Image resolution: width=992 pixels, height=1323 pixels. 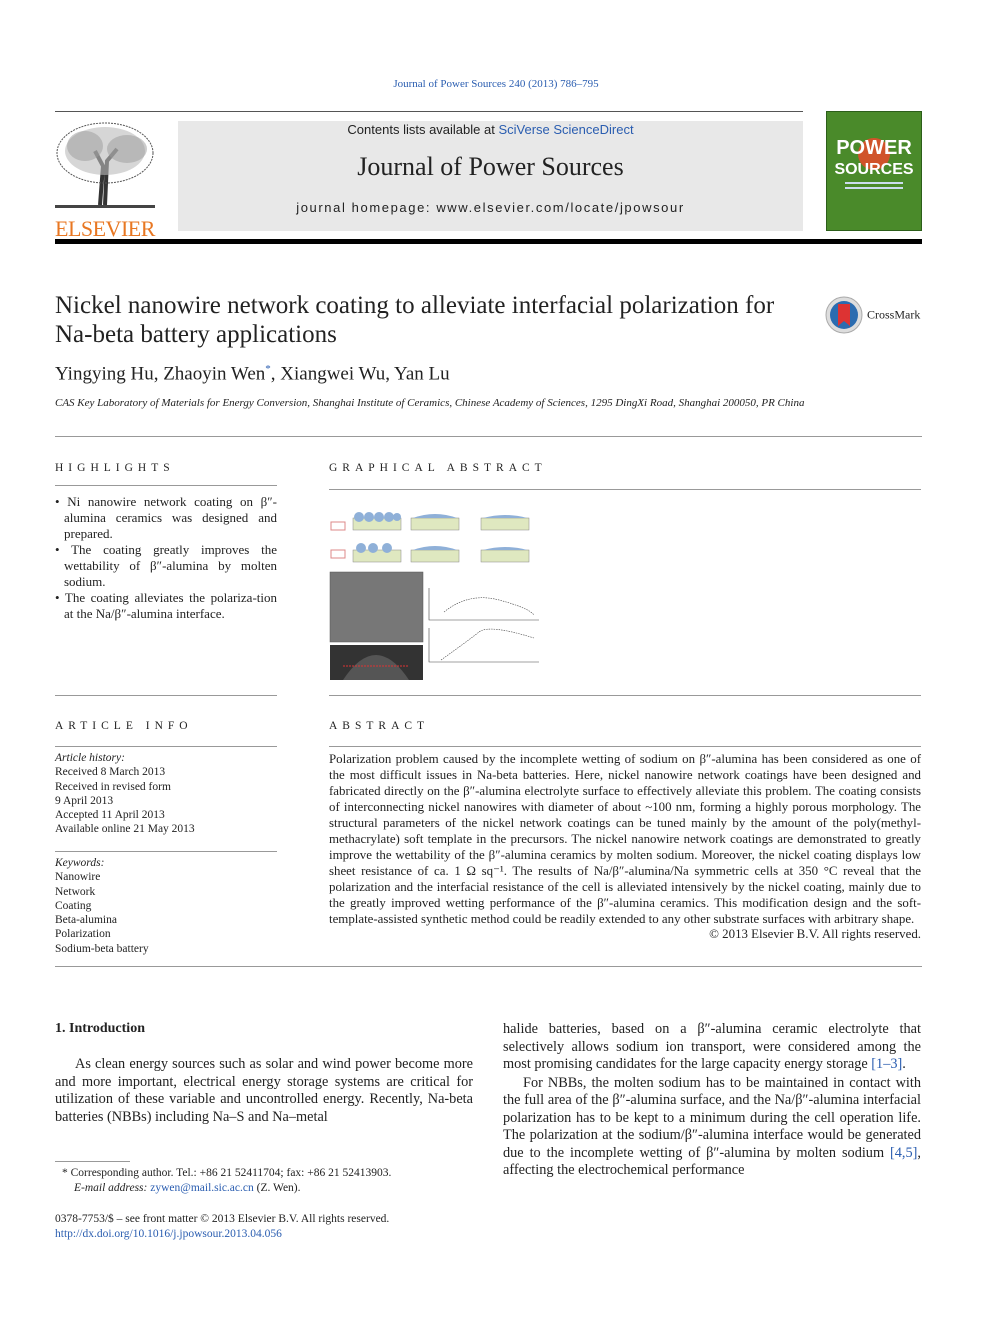 I want to click on sem-image, so click(x=376, y=607).